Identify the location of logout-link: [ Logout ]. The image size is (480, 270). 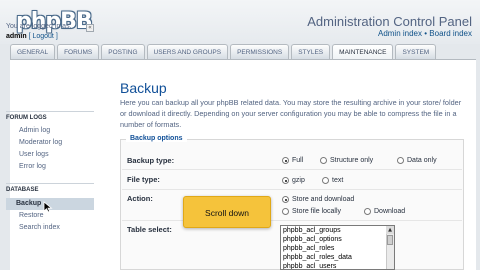
(43, 36).